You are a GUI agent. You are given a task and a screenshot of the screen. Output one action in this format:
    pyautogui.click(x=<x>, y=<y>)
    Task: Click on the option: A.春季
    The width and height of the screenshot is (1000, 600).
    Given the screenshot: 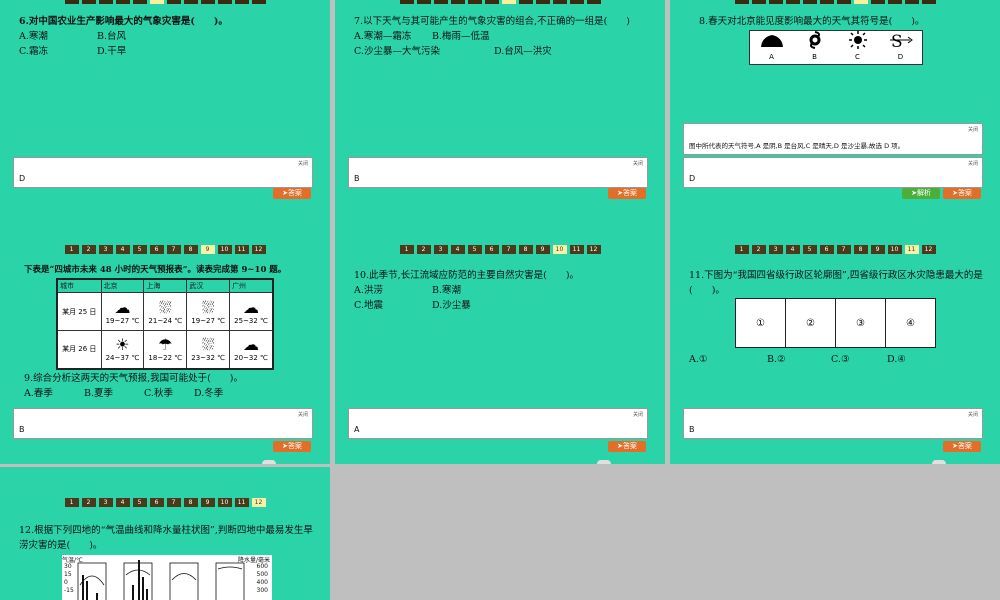 What is the action you would take?
    pyautogui.click(x=54, y=393)
    